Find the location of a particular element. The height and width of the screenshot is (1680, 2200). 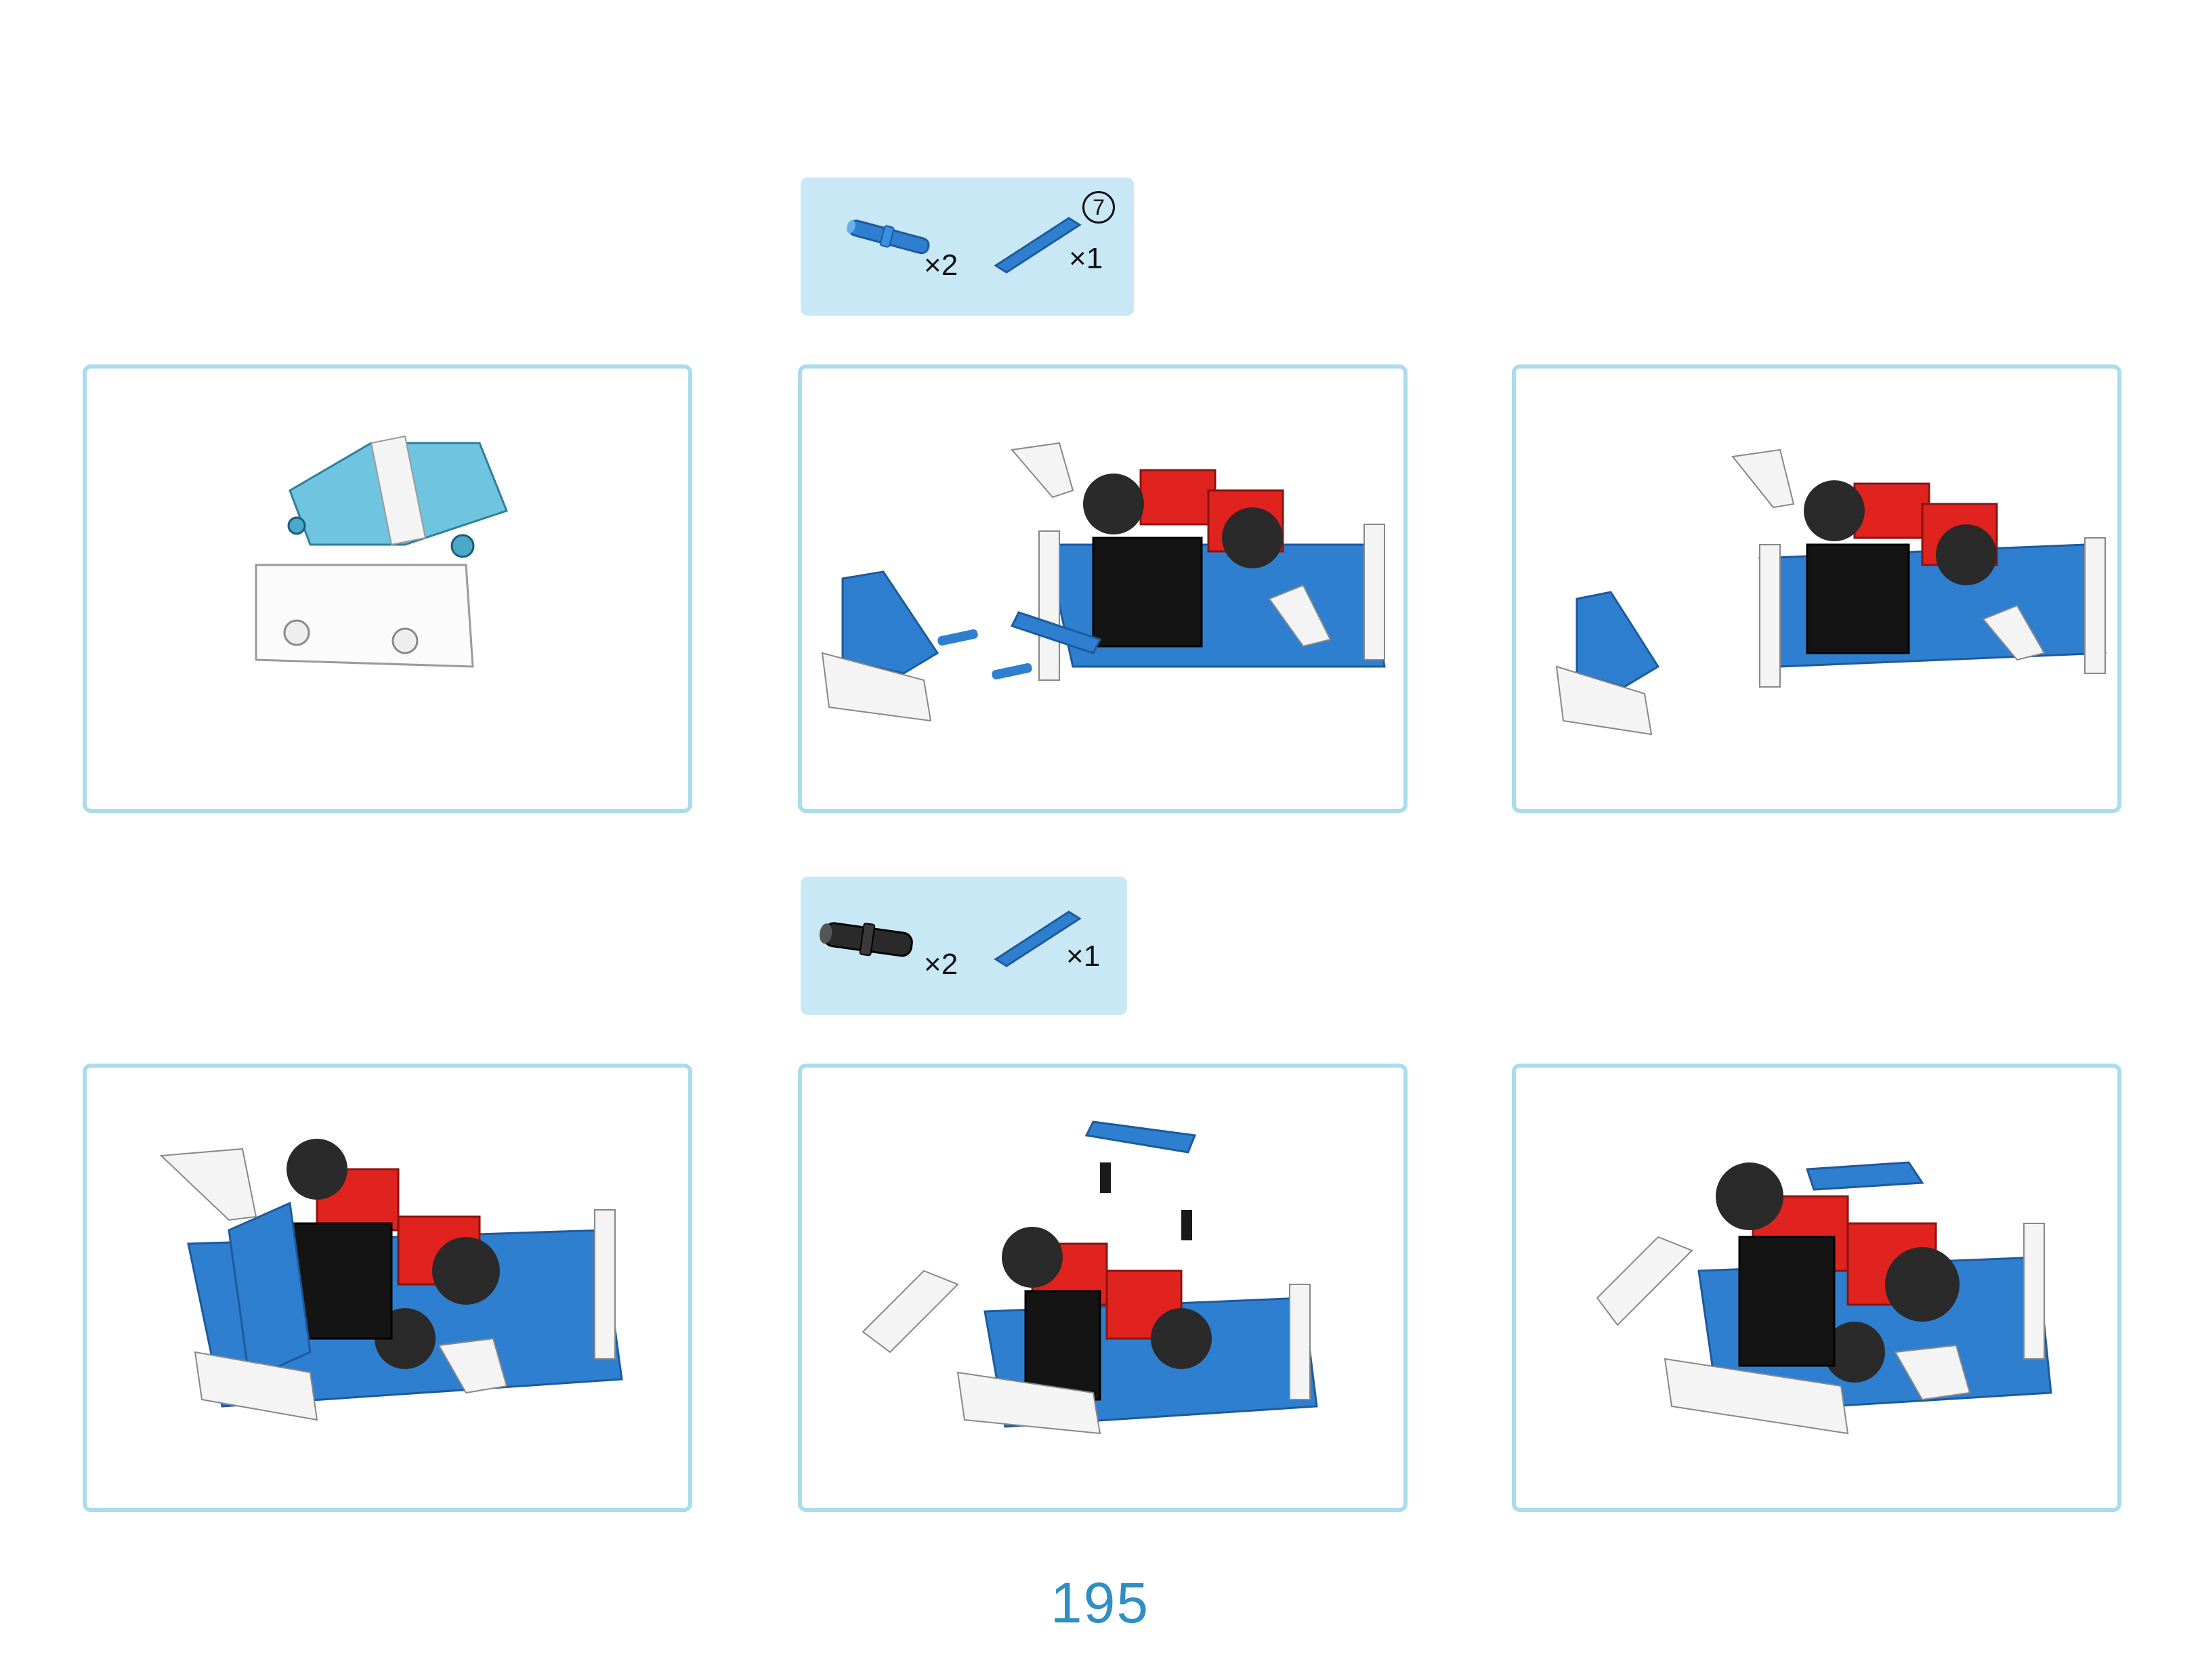

black-friction-pin-icon is located at coordinates (866, 939).